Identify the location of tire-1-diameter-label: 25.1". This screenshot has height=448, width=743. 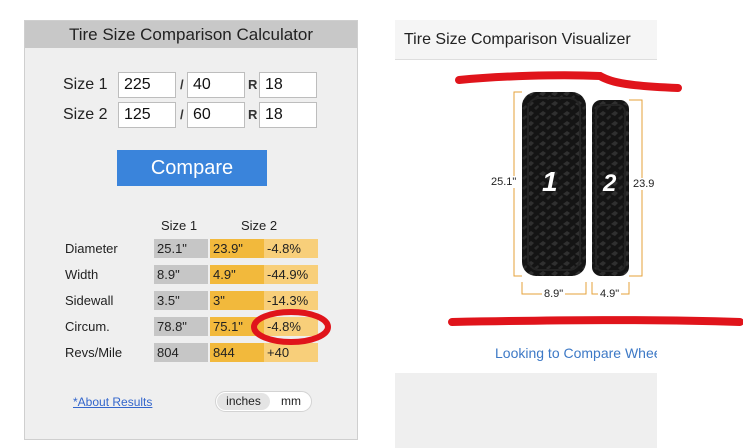
(504, 182).